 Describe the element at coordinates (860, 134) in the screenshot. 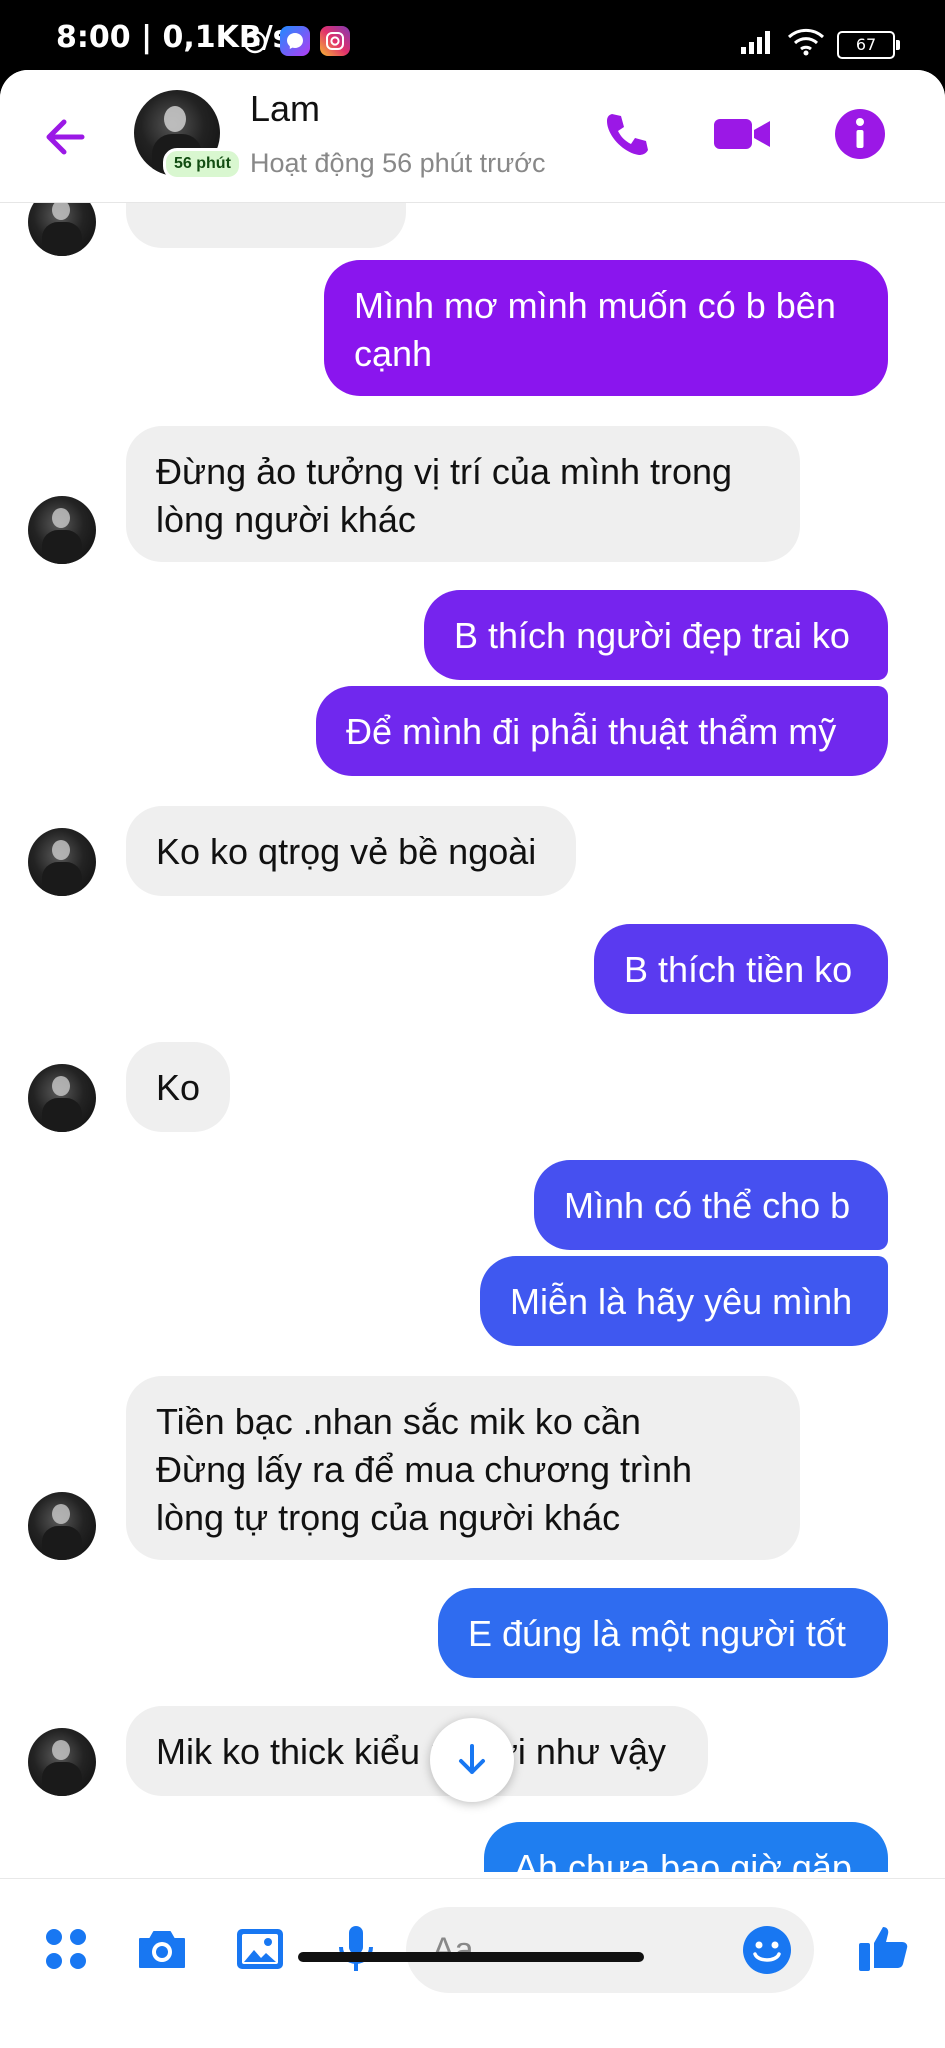

I see `info-icon` at that location.